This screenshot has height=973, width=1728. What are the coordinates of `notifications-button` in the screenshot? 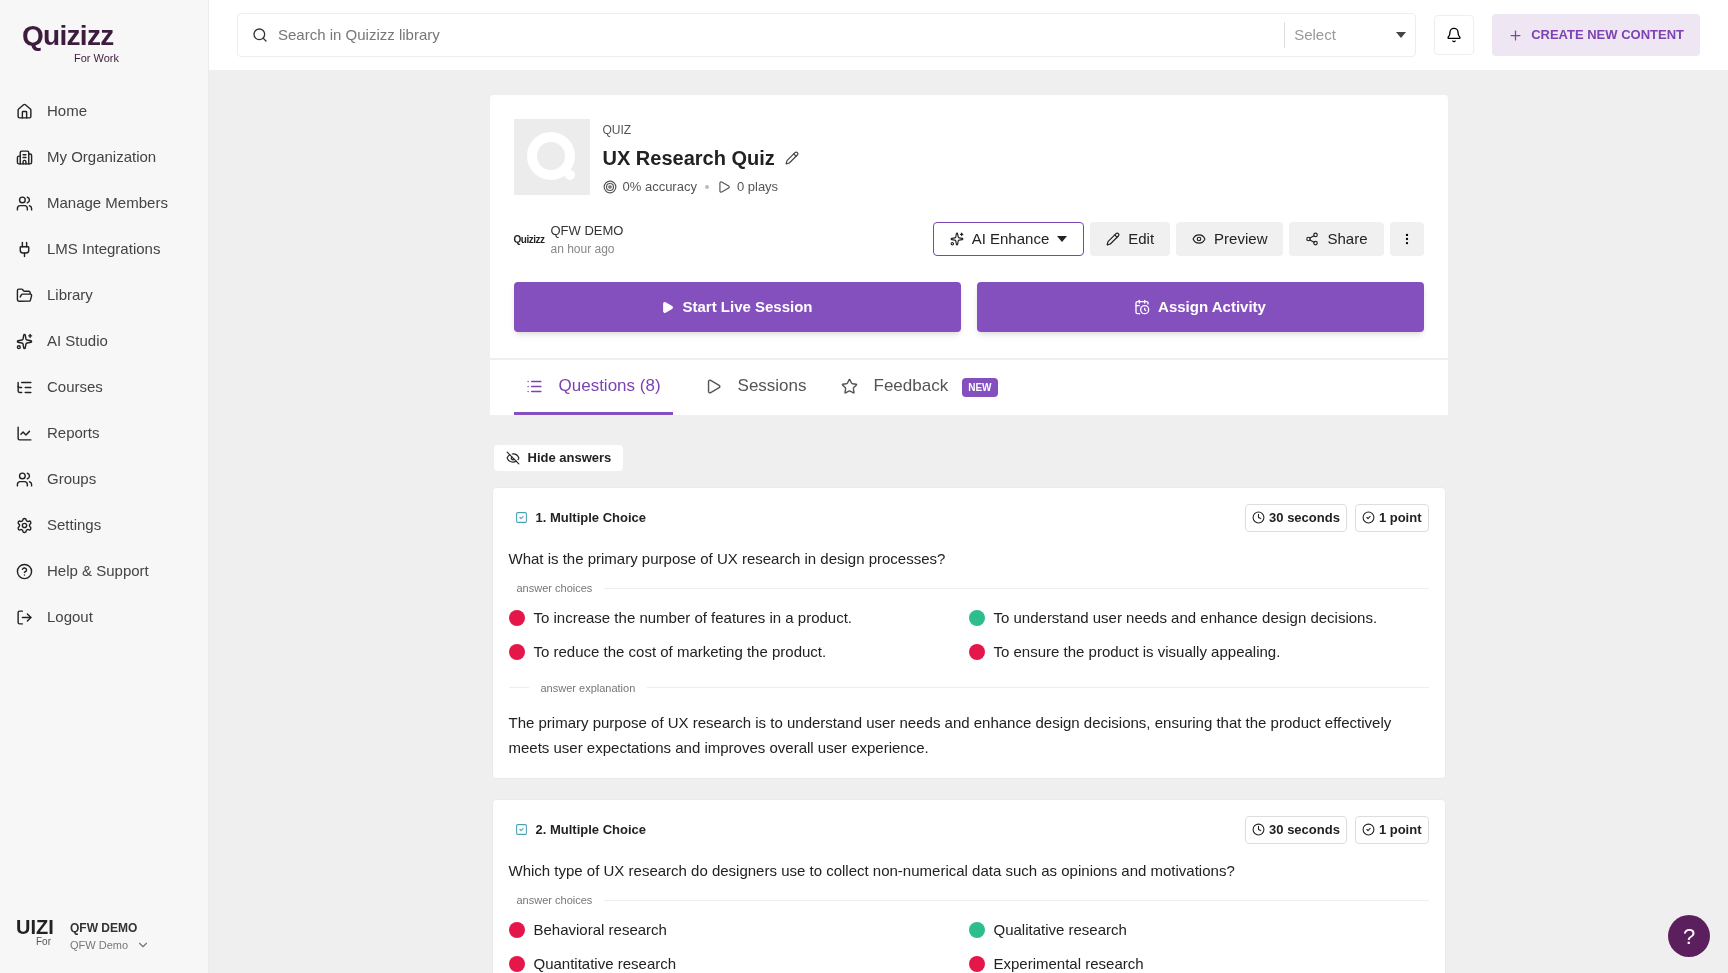 It's located at (1454, 35).